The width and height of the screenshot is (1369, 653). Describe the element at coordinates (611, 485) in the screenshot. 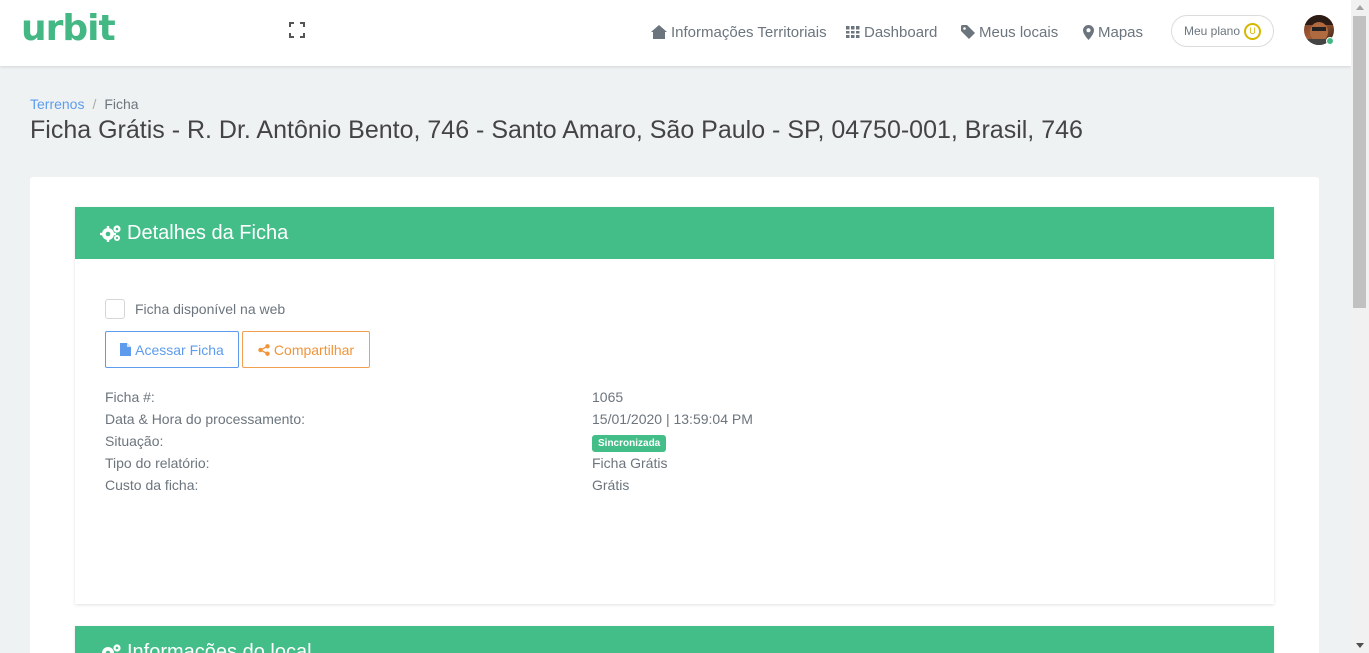

I see `detail-value: Grátis` at that location.